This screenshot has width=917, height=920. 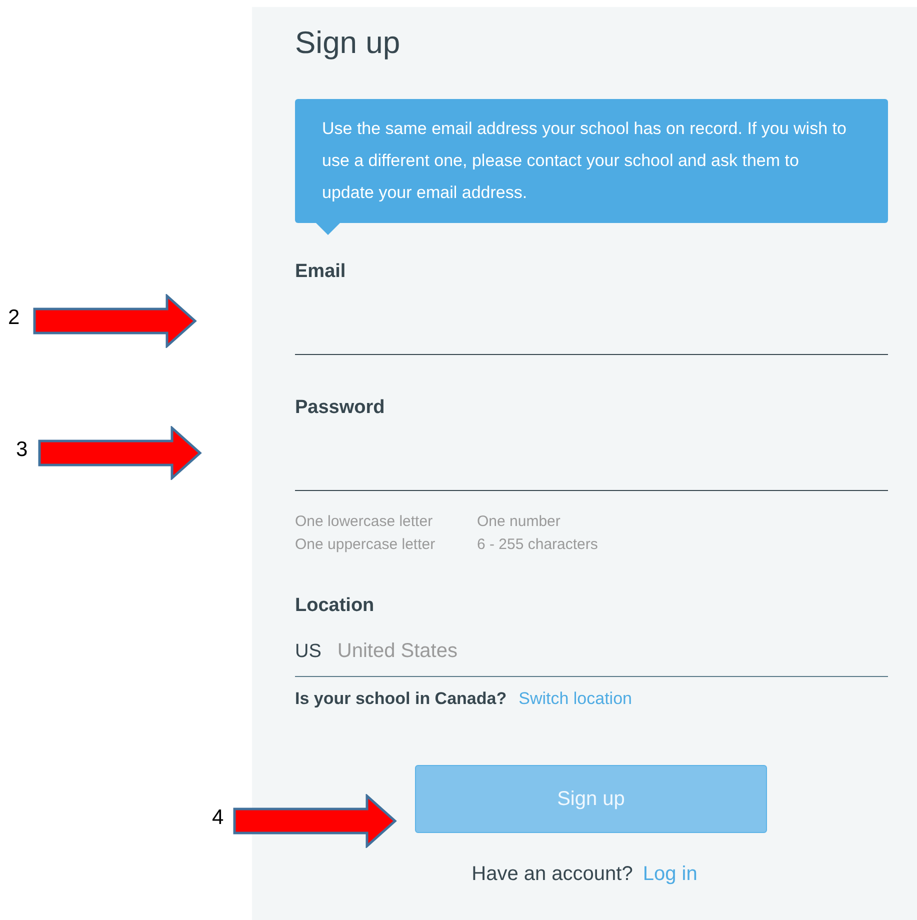 I want to click on country-code: US, so click(x=308, y=651).